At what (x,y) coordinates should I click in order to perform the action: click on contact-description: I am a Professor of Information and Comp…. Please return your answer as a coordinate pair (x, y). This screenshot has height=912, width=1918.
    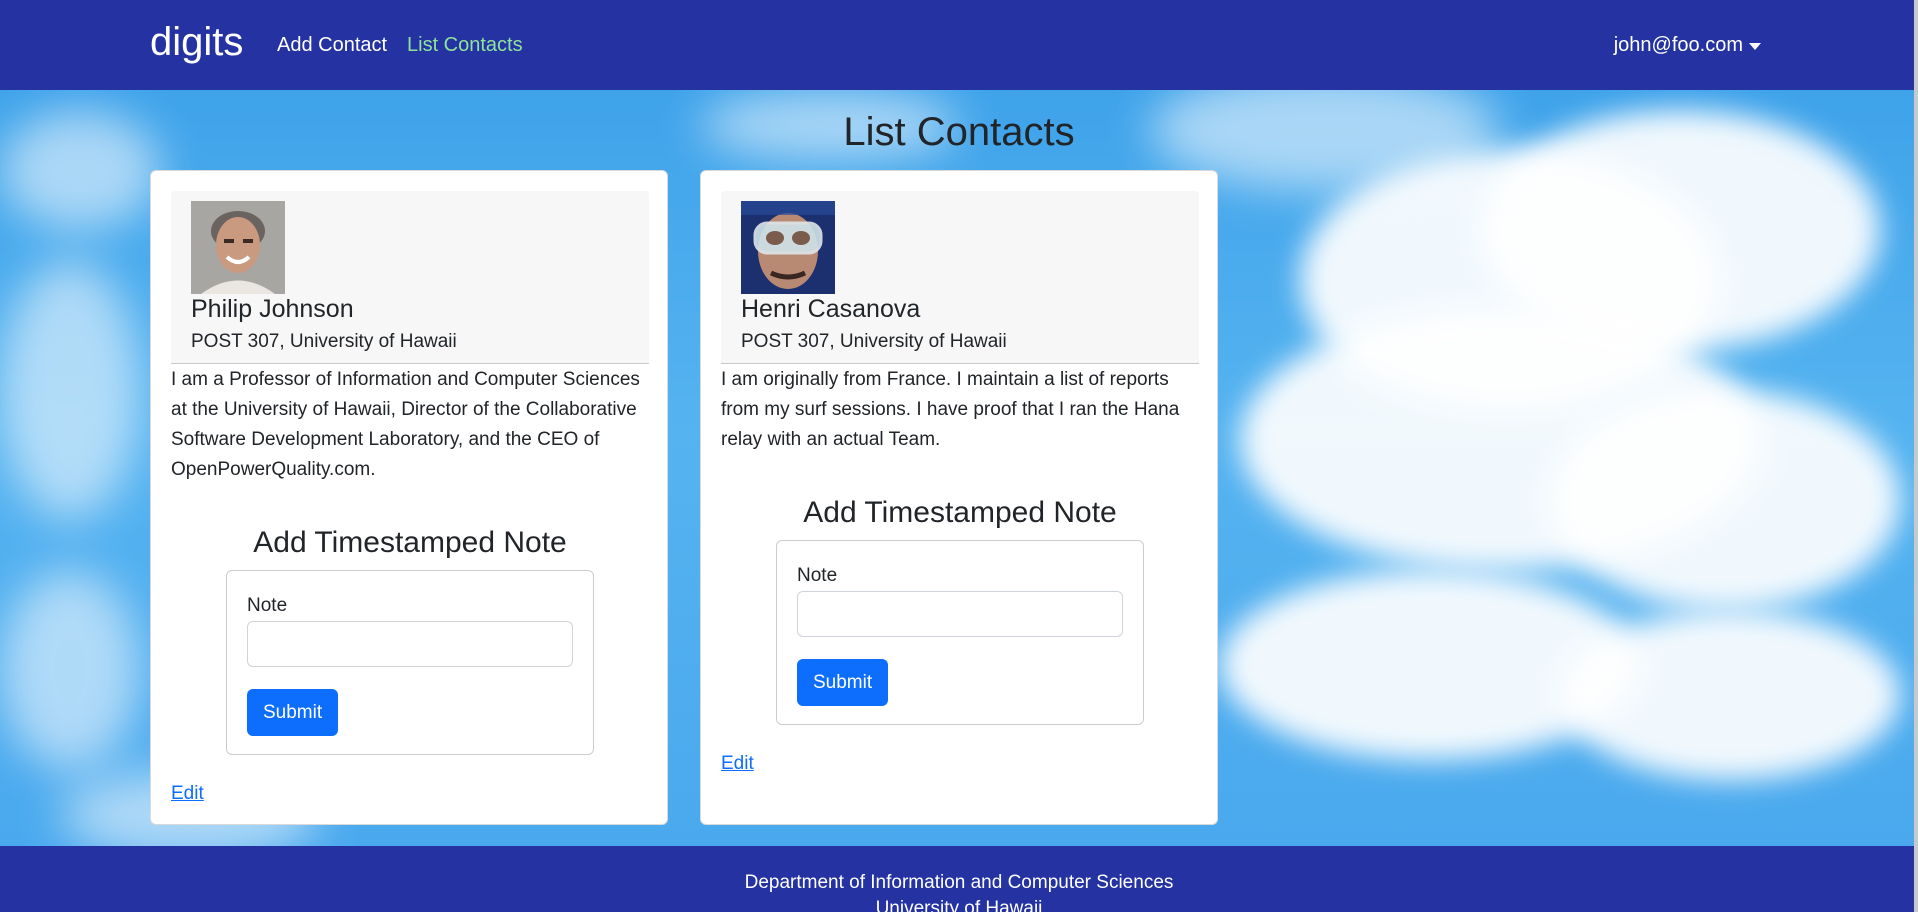
    Looking at the image, I should click on (405, 424).